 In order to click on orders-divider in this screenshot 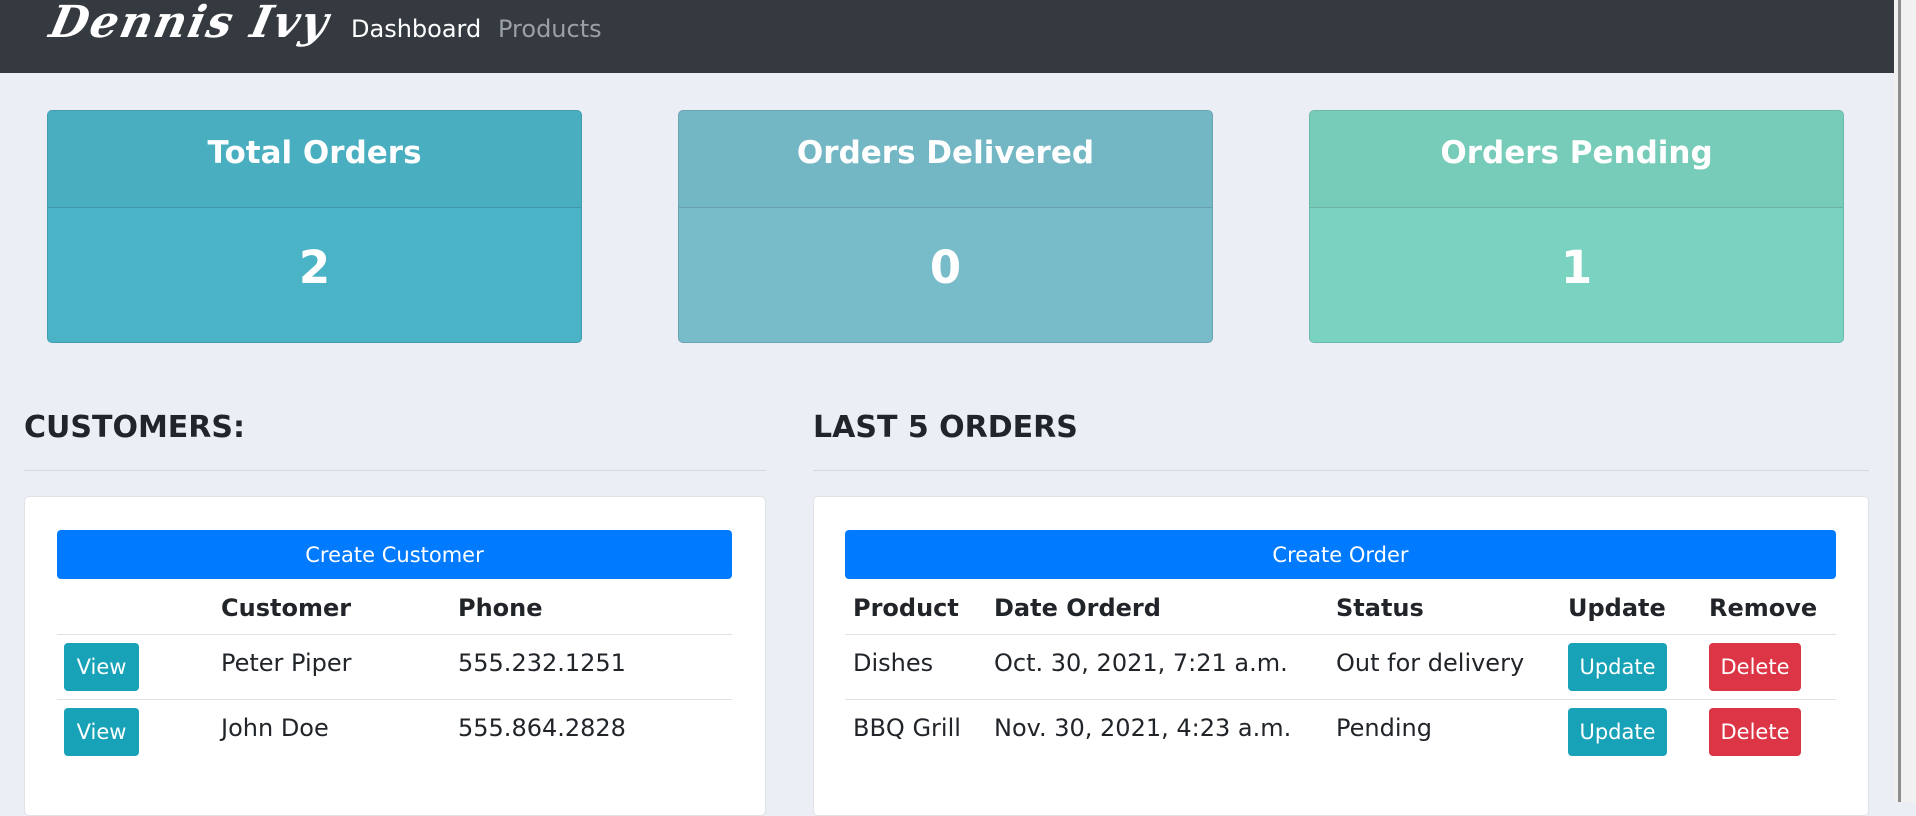, I will do `click(1341, 470)`.